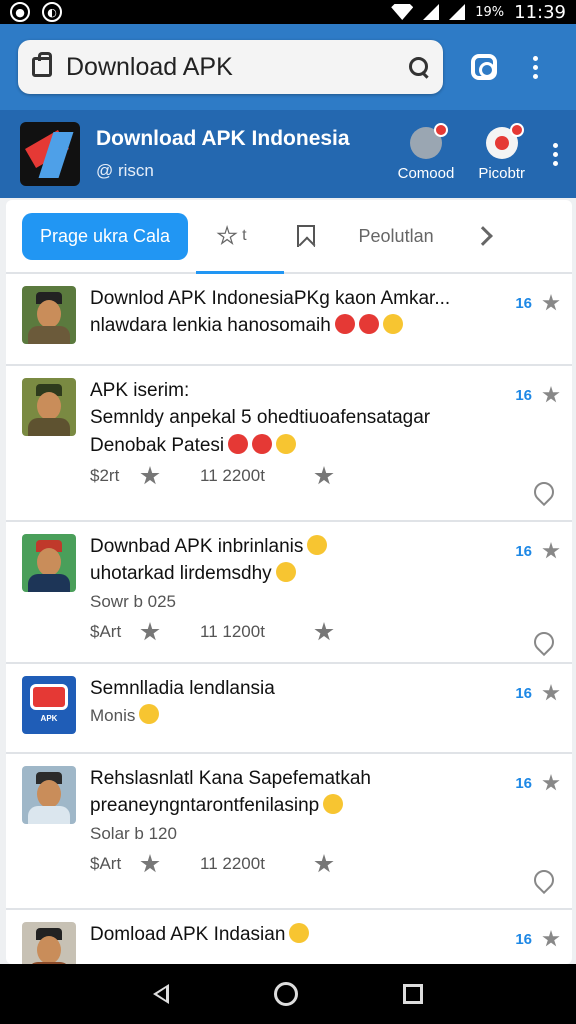 This screenshot has width=576, height=1024. What do you see at coordinates (285, 994) in the screenshot?
I see `home-icon` at bounding box center [285, 994].